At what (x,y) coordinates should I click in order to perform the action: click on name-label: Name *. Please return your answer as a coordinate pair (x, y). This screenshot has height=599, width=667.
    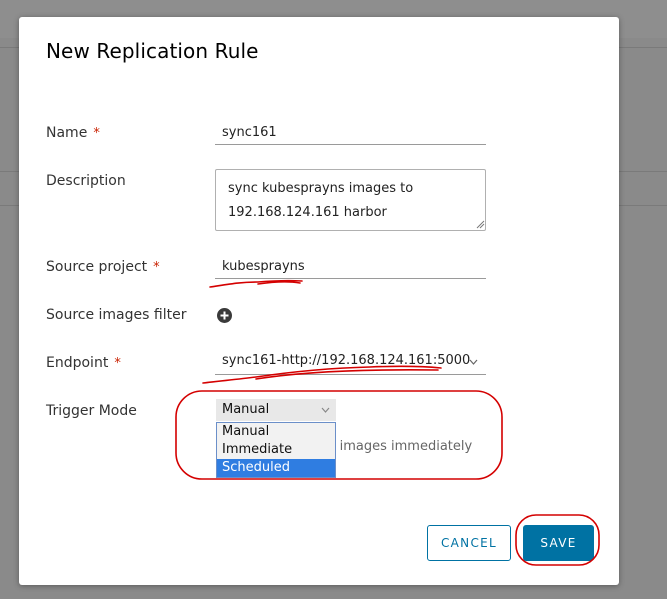
    Looking at the image, I should click on (73, 133).